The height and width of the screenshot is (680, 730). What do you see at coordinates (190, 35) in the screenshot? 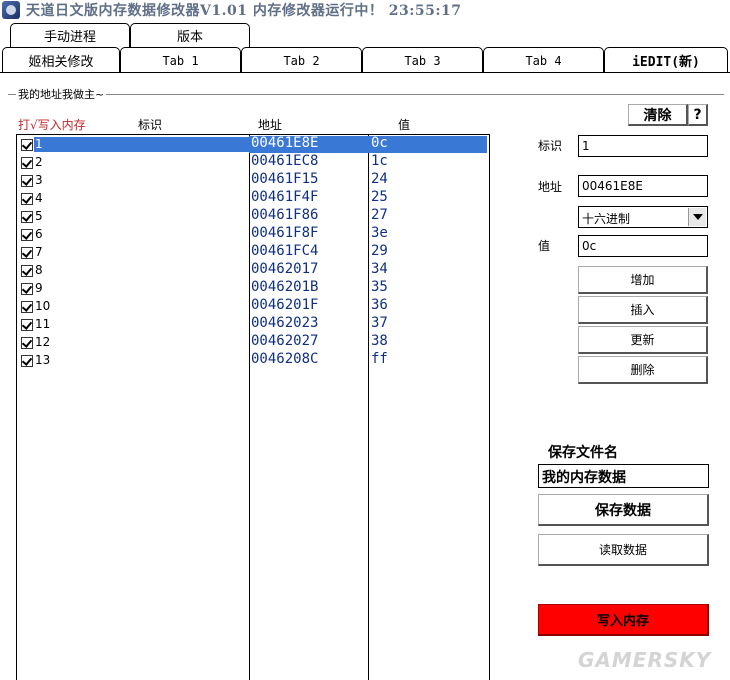
I see `tab-version: 版本` at bounding box center [190, 35].